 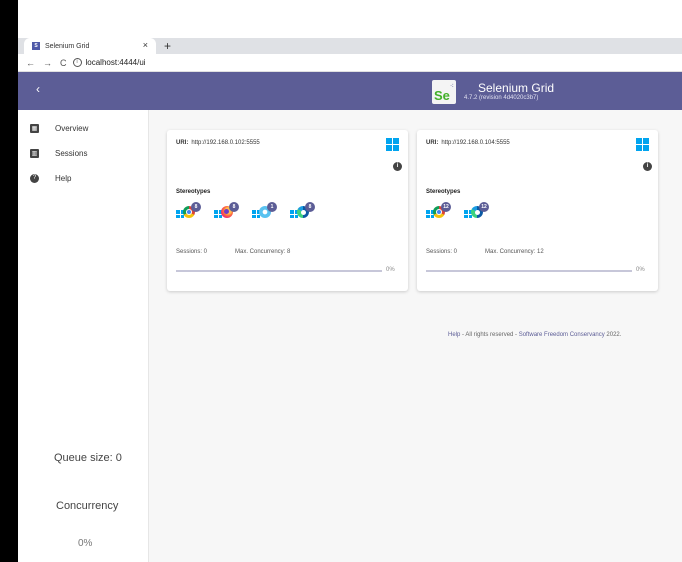 What do you see at coordinates (442, 95) in the screenshot?
I see `selenium-logo-text: Se` at bounding box center [442, 95].